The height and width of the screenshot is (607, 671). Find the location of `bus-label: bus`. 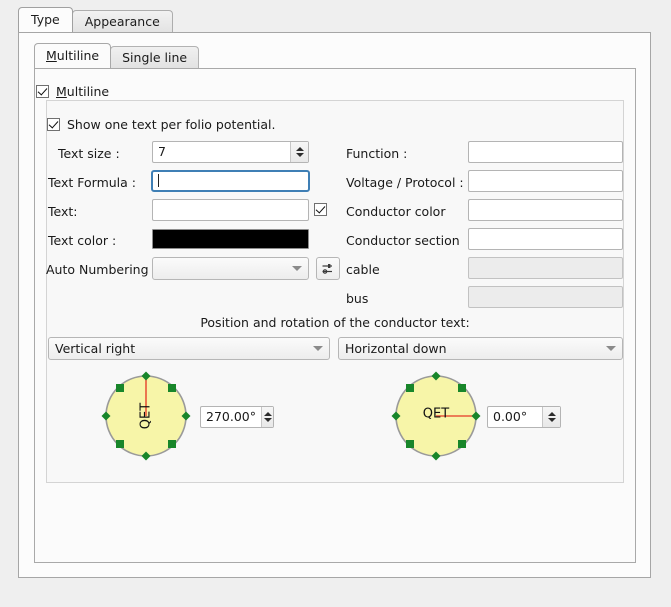

bus-label: bus is located at coordinates (357, 298).